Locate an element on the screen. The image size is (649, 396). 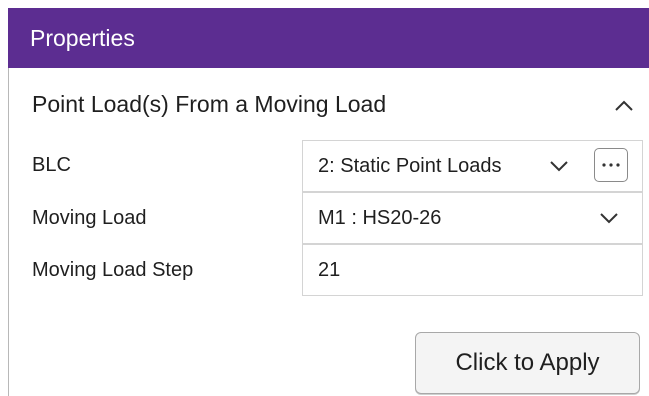
panel-header: Properties is located at coordinates (328, 38).